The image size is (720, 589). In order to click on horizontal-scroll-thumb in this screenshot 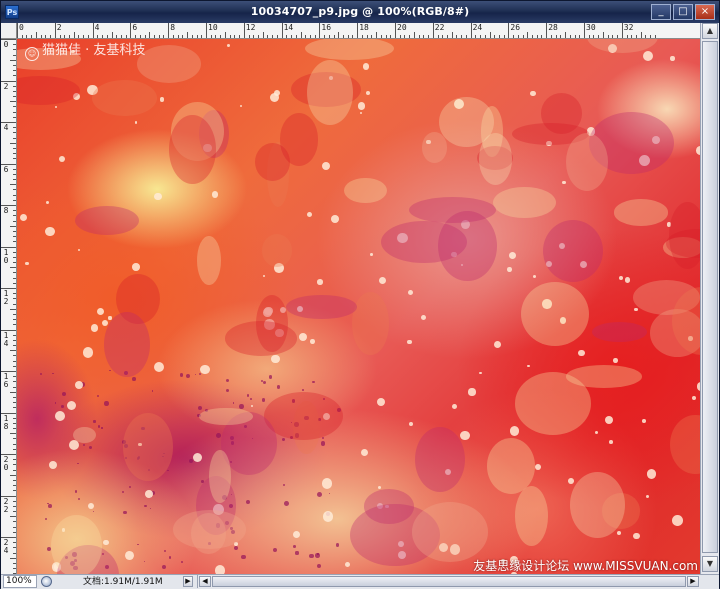, I will do `click(449, 581)`.